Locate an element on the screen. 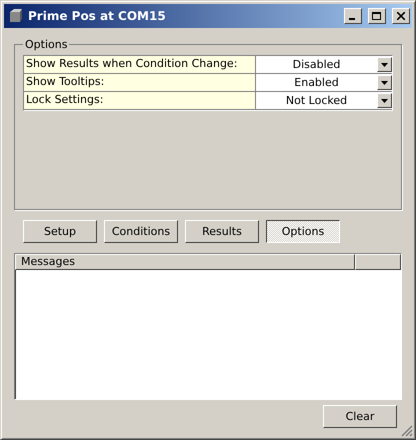 Image resolution: width=416 pixels, height=440 pixels. nav-button: Setup is located at coordinates (60, 231).